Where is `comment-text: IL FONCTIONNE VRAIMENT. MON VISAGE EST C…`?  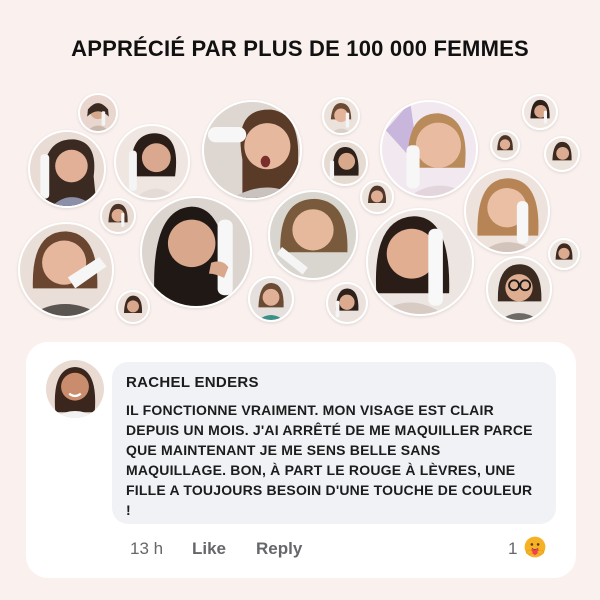 comment-text: IL FONCTIONNE VRAIMENT. MON VISAGE EST C… is located at coordinates (329, 460).